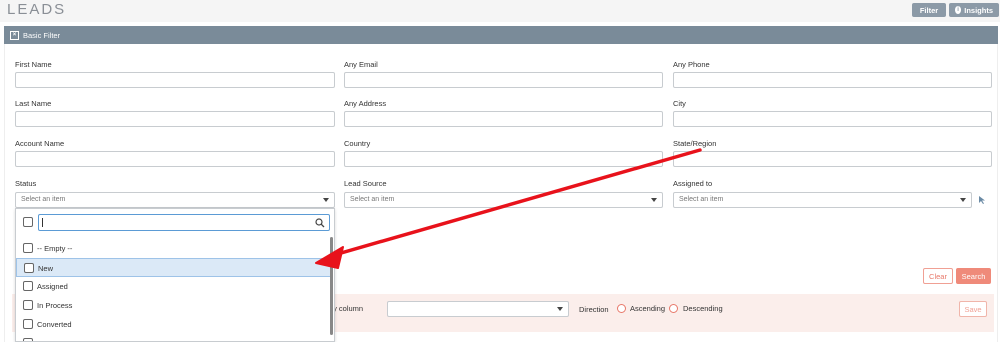 The height and width of the screenshot is (342, 1000). Describe the element at coordinates (621, 308) in the screenshot. I see `ascending-radio` at that location.